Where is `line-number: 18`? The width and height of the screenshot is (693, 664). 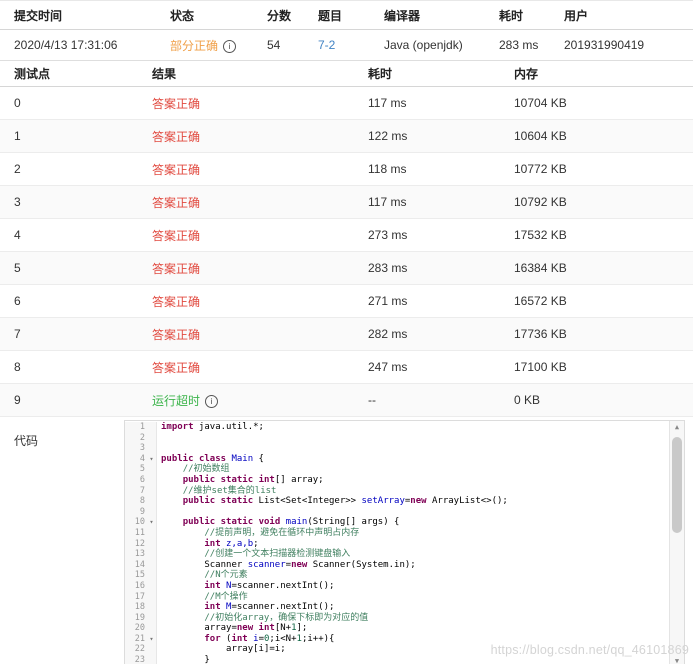
line-number: 18 is located at coordinates (139, 607).